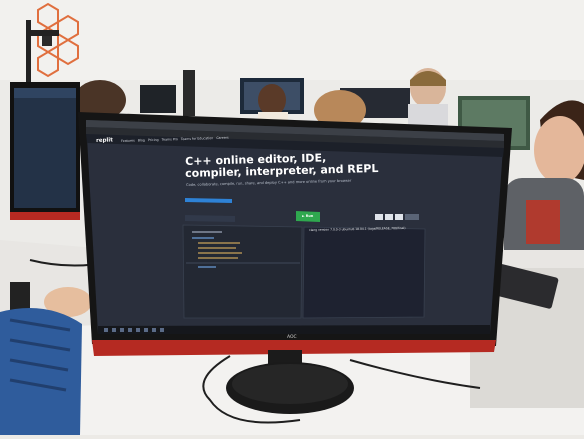 The width and height of the screenshot is (584, 439). I want to click on windows-taskbar, so click(294, 329).